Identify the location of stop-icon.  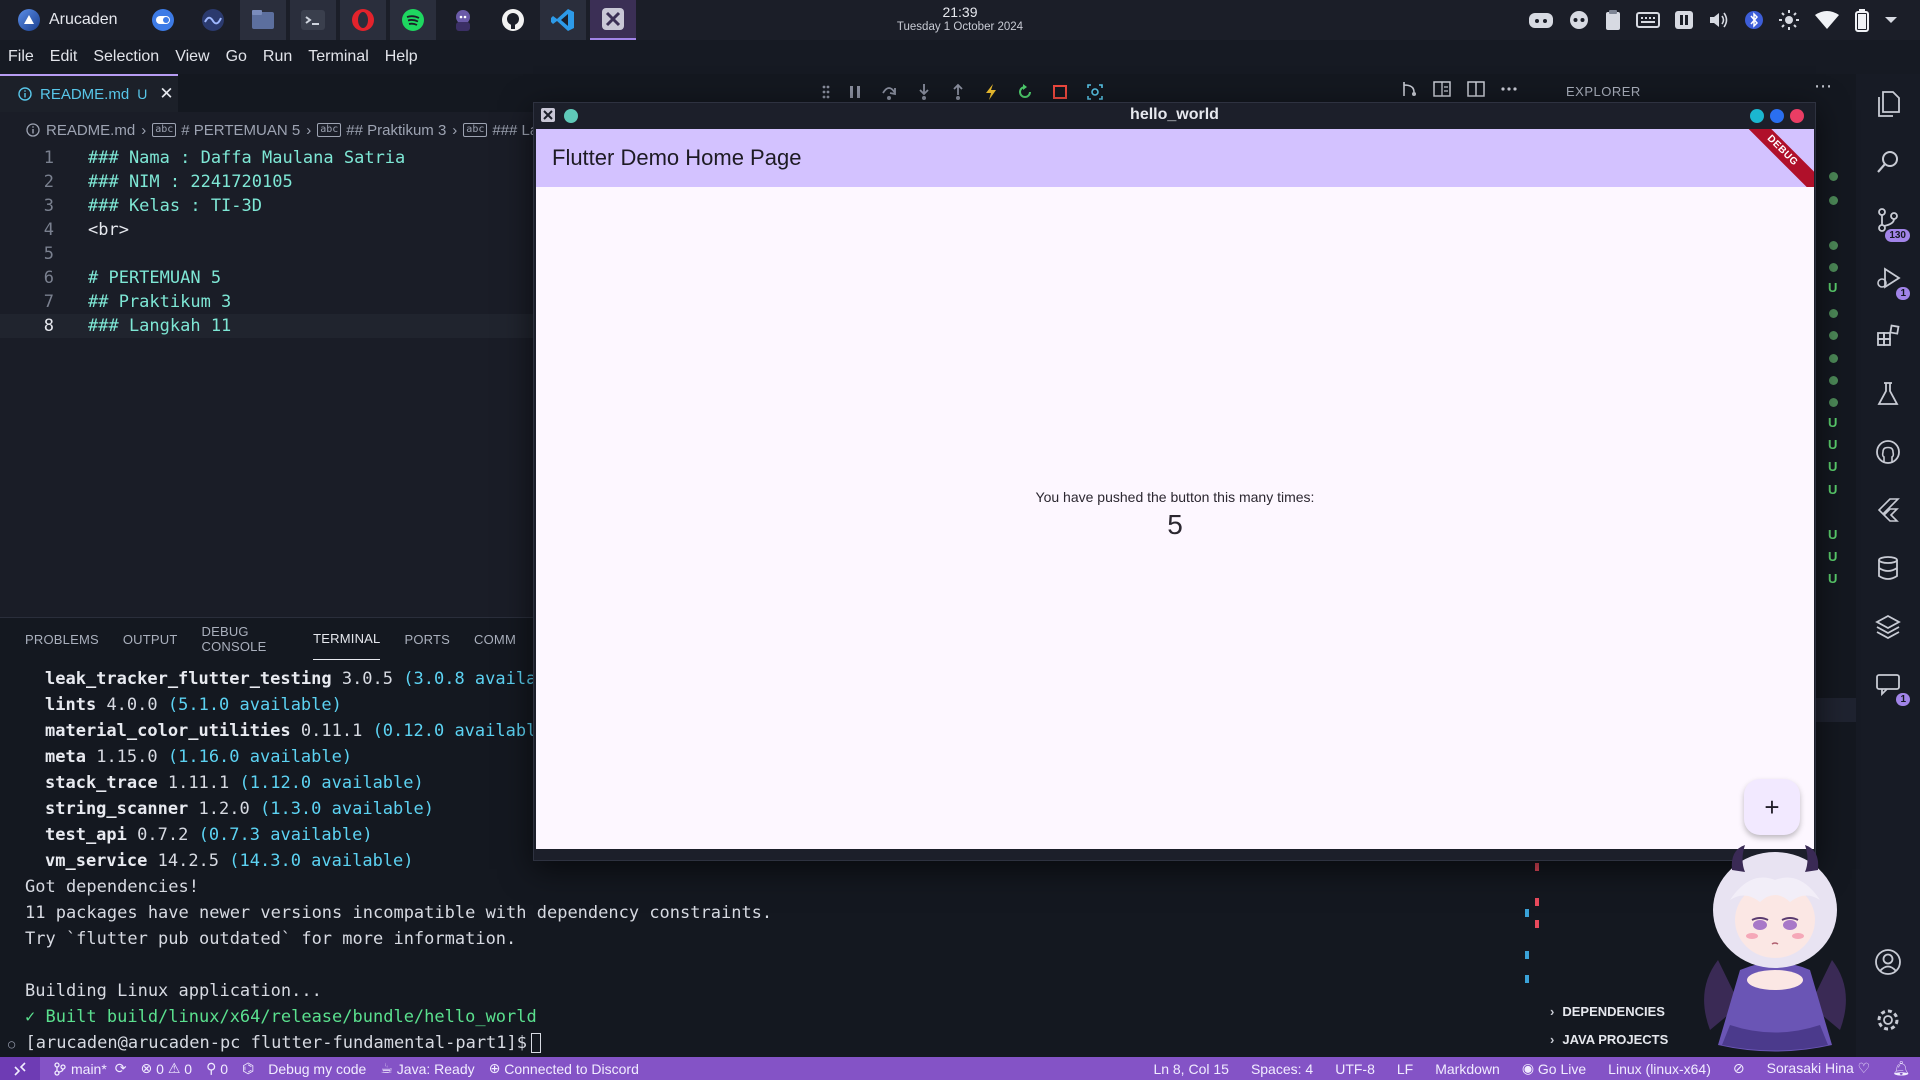
(1060, 92).